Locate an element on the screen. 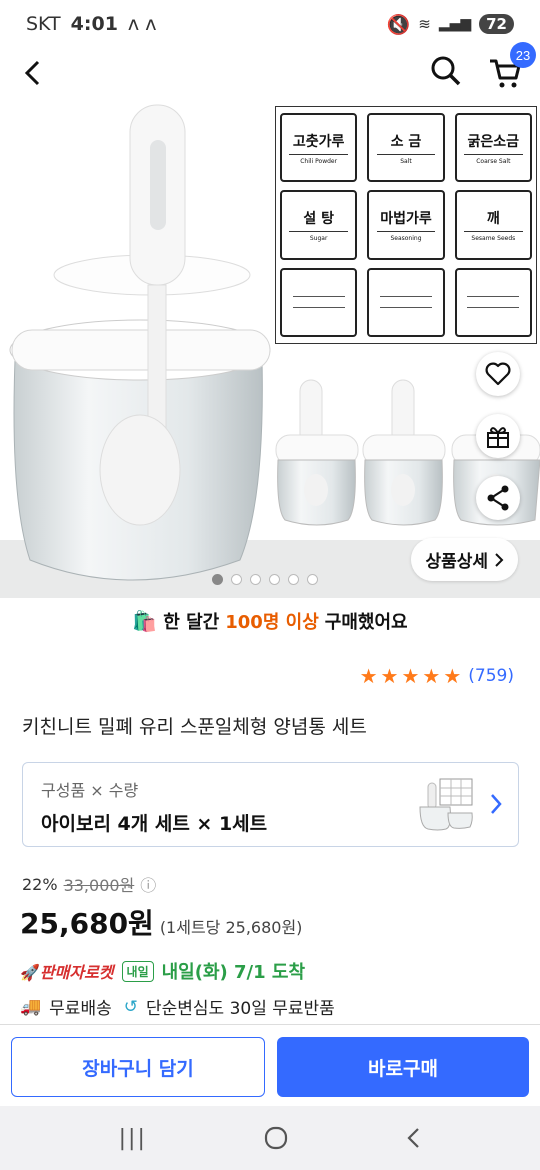  label-sticker: 굵은소금 Coarse Salt is located at coordinates (493, 148).